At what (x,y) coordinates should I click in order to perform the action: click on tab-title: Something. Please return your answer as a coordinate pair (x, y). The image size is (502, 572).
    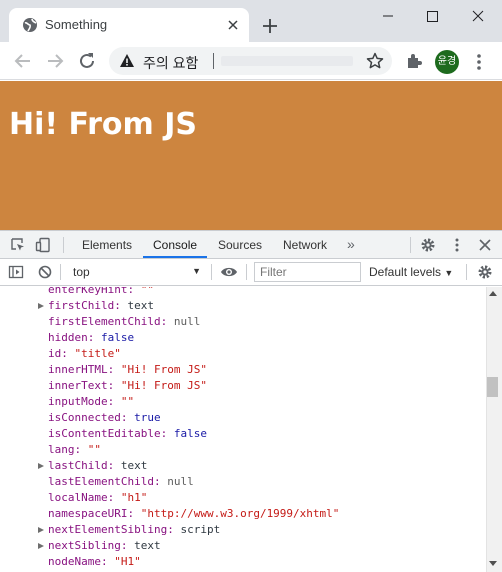
    Looking at the image, I should click on (76, 24).